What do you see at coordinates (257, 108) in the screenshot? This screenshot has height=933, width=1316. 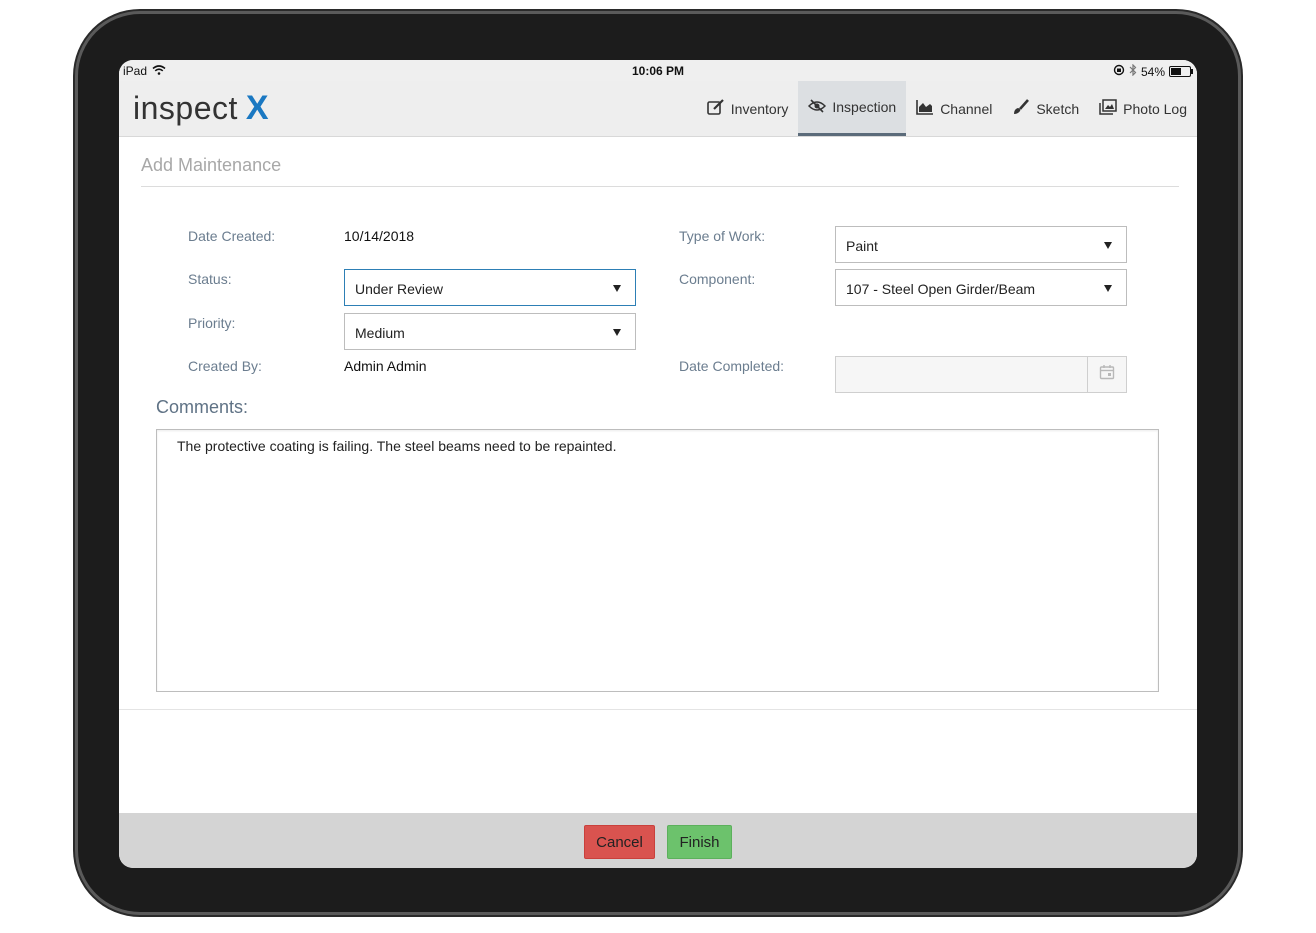 I see `logo-mark: X` at bounding box center [257, 108].